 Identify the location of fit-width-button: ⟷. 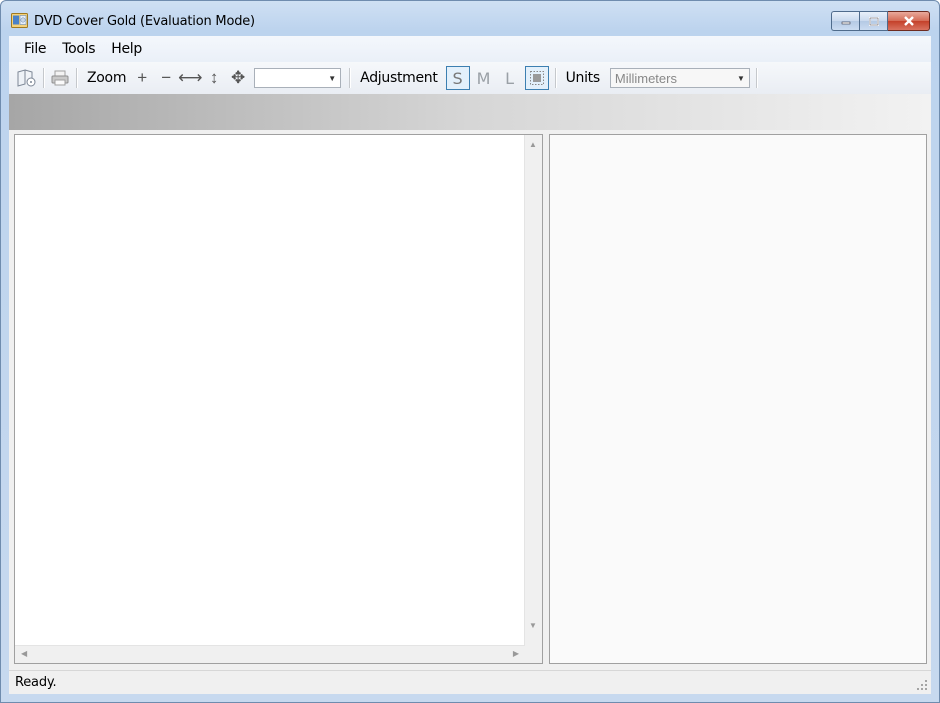
(190, 78).